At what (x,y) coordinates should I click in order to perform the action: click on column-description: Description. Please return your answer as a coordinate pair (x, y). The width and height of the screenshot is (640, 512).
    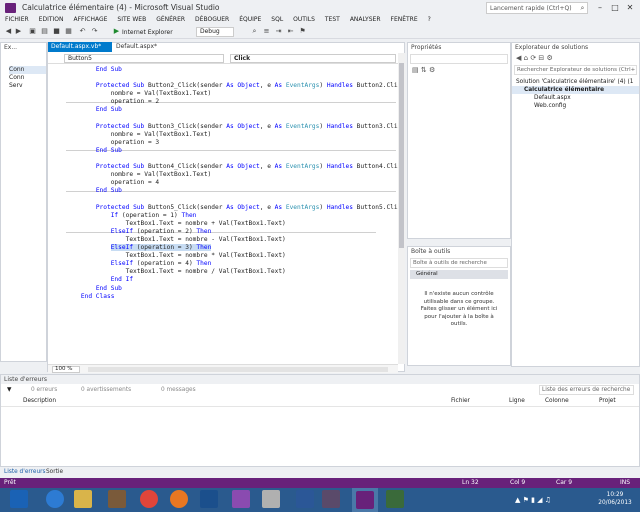
    Looking at the image, I should click on (39, 401).